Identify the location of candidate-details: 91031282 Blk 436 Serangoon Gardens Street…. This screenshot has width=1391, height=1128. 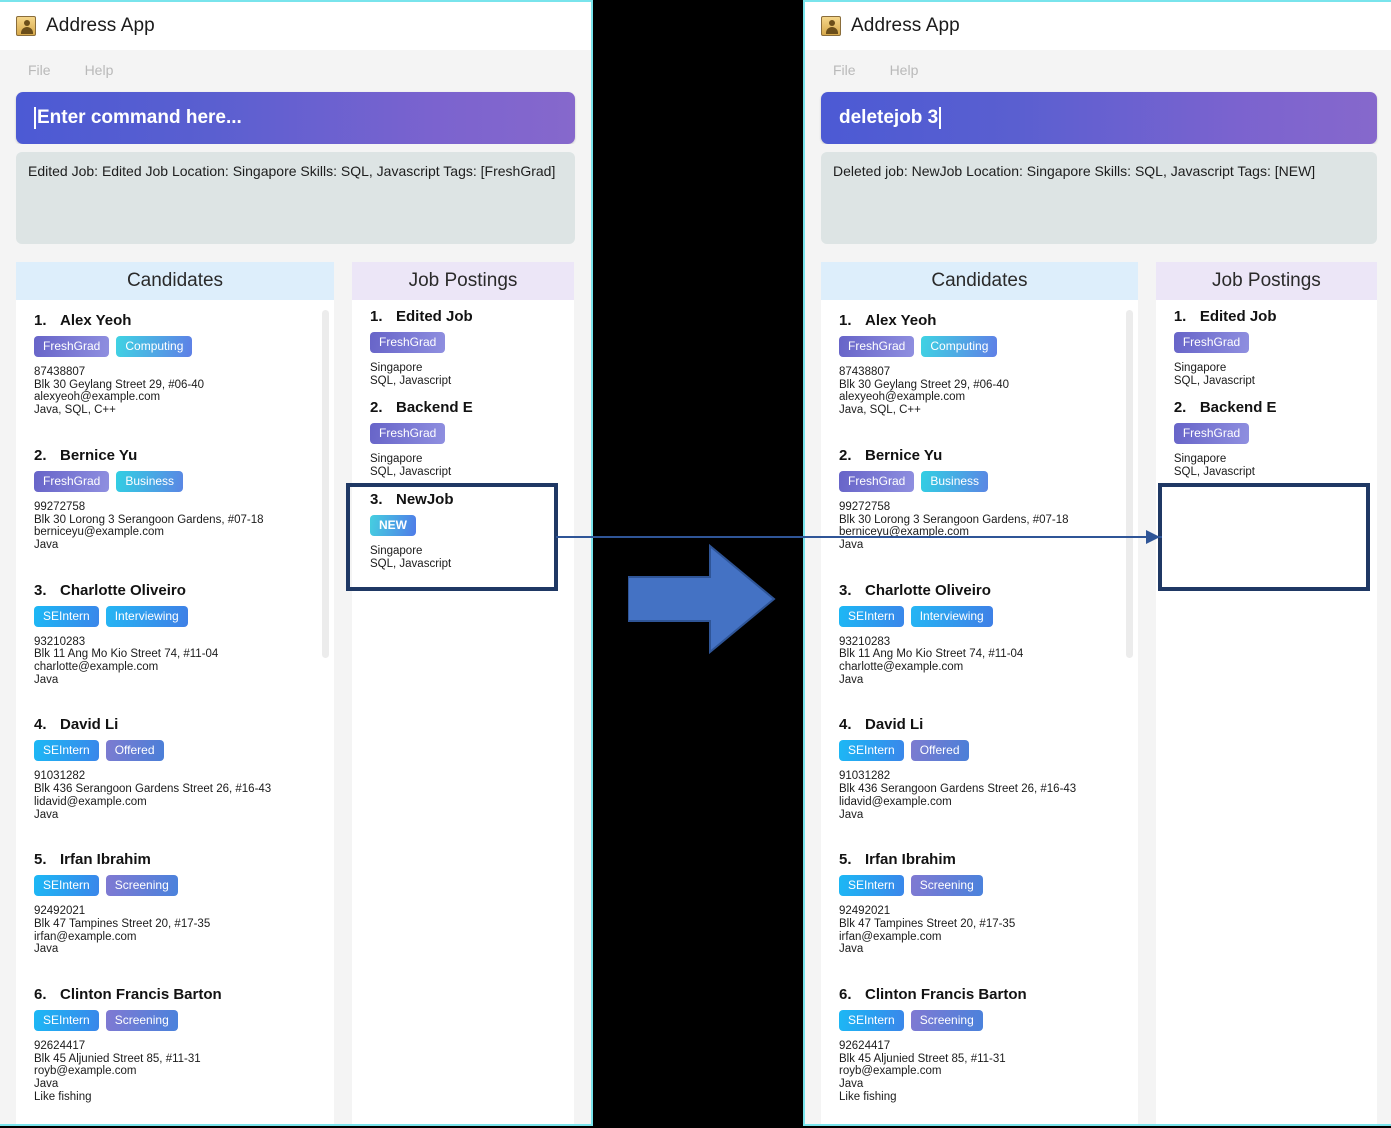
(980, 795).